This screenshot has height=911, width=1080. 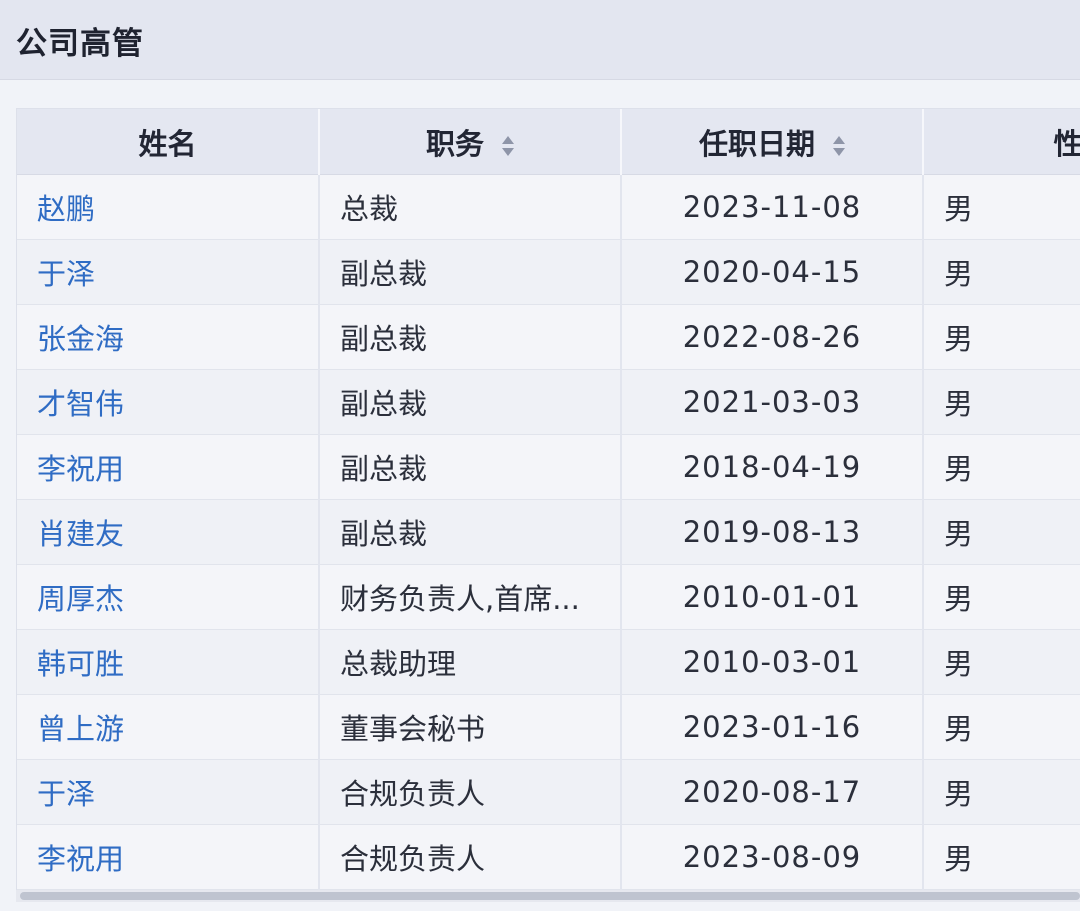 What do you see at coordinates (80, 44) in the screenshot?
I see `panel-title: 公司高管` at bounding box center [80, 44].